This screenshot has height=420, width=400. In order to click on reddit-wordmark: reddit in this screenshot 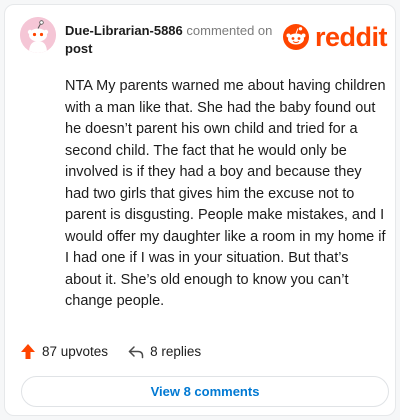, I will do `click(351, 37)`.